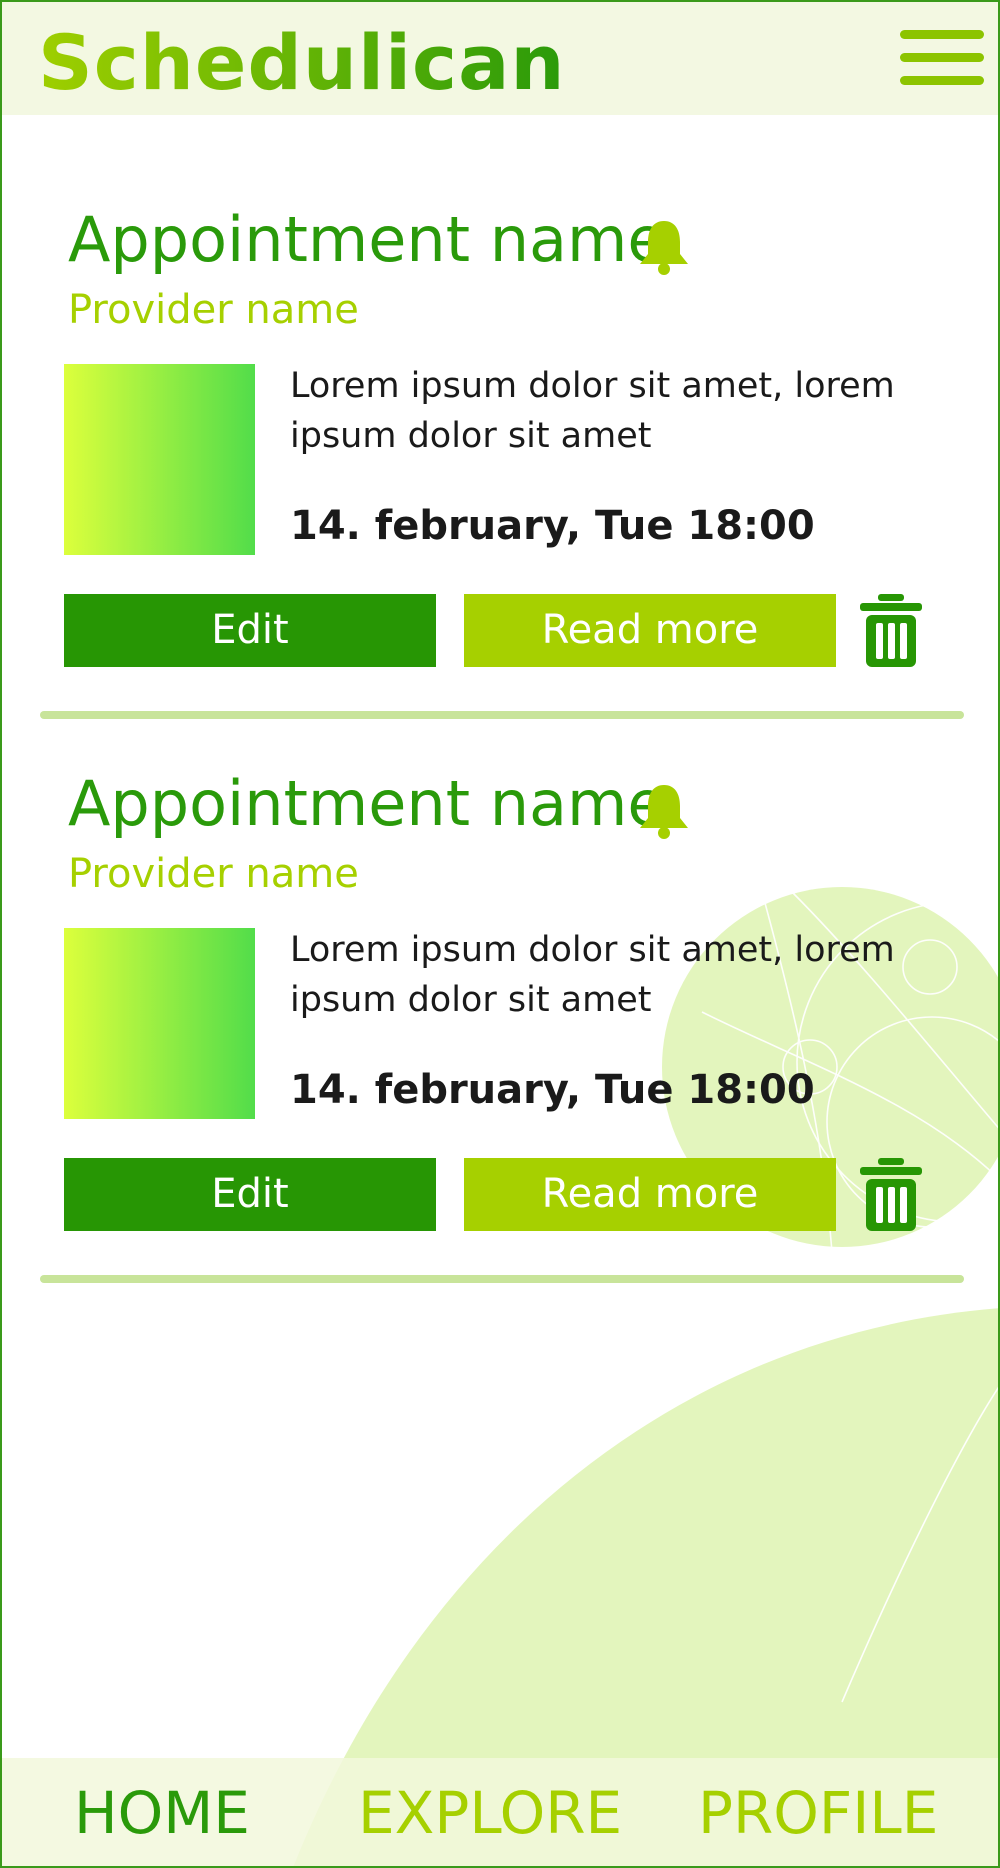 This screenshot has width=1000, height=1868. I want to click on hamburger-menu-icon, so click(942, 60).